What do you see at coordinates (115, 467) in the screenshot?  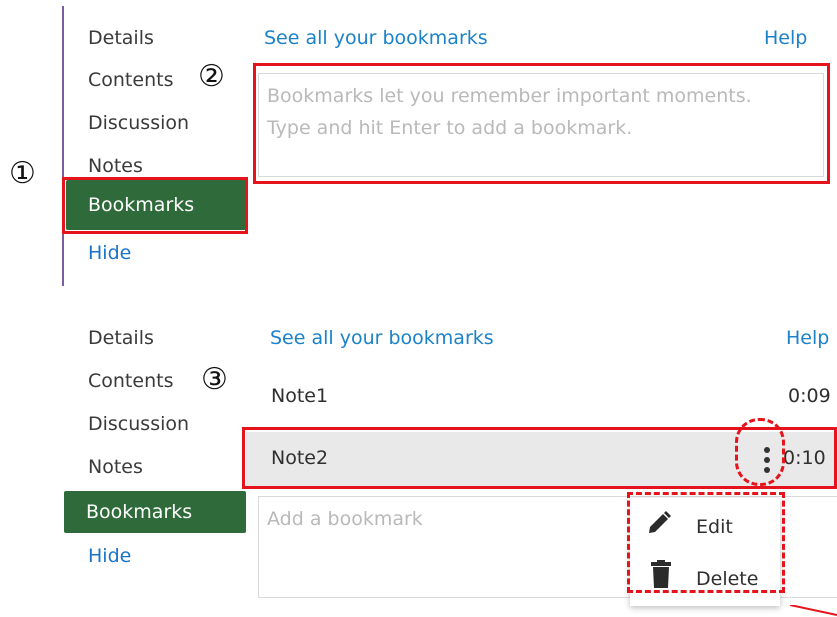 I see `nav-notes-2: Notes` at bounding box center [115, 467].